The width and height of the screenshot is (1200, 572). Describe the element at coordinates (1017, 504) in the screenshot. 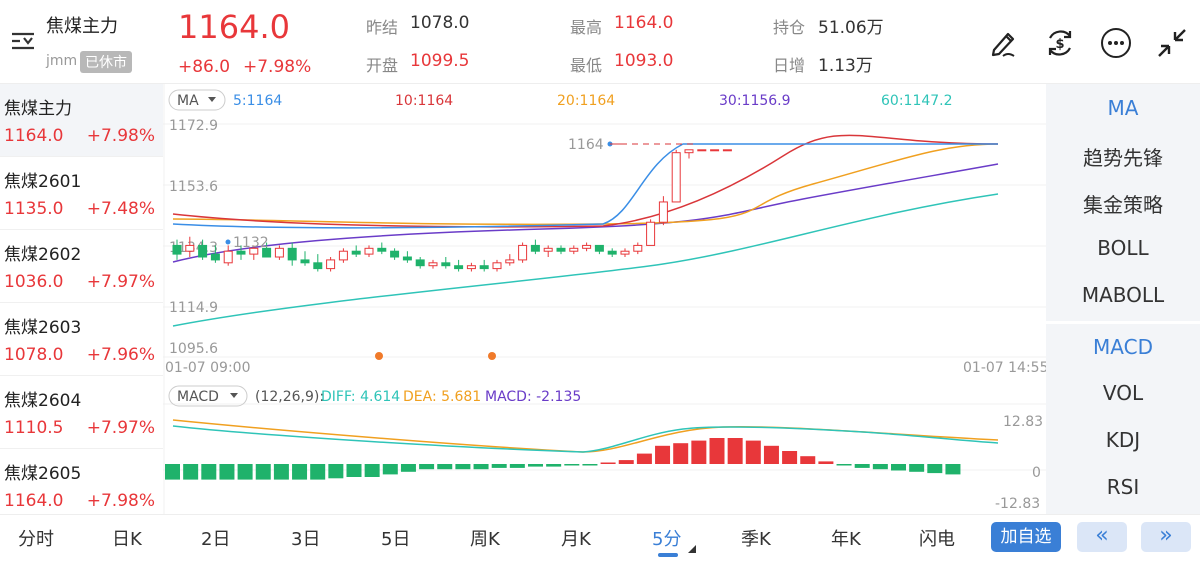

I see `macd-y-tick: -12.83` at that location.